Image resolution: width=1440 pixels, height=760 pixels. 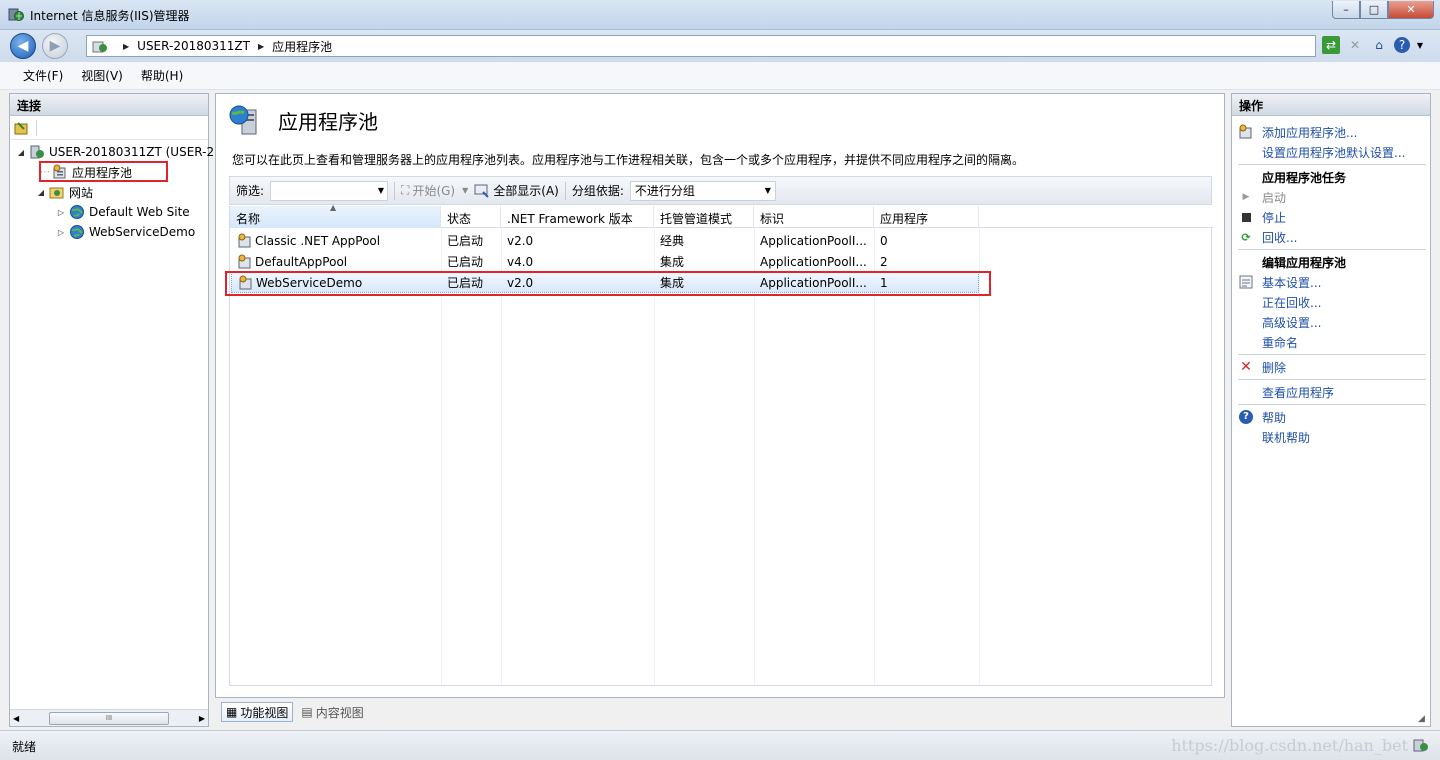 I want to click on connections-hscrollbar: ◀ III ▶, so click(x=109, y=717).